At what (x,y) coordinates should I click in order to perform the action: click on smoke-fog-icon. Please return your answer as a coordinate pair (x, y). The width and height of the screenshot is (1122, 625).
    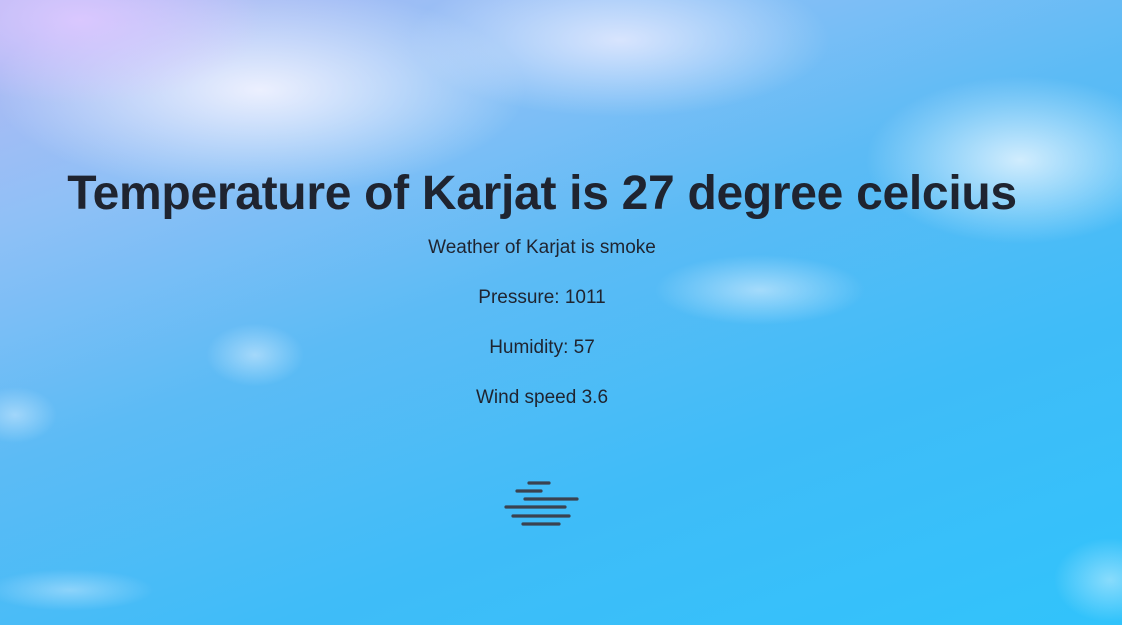
    Looking at the image, I should click on (542, 504).